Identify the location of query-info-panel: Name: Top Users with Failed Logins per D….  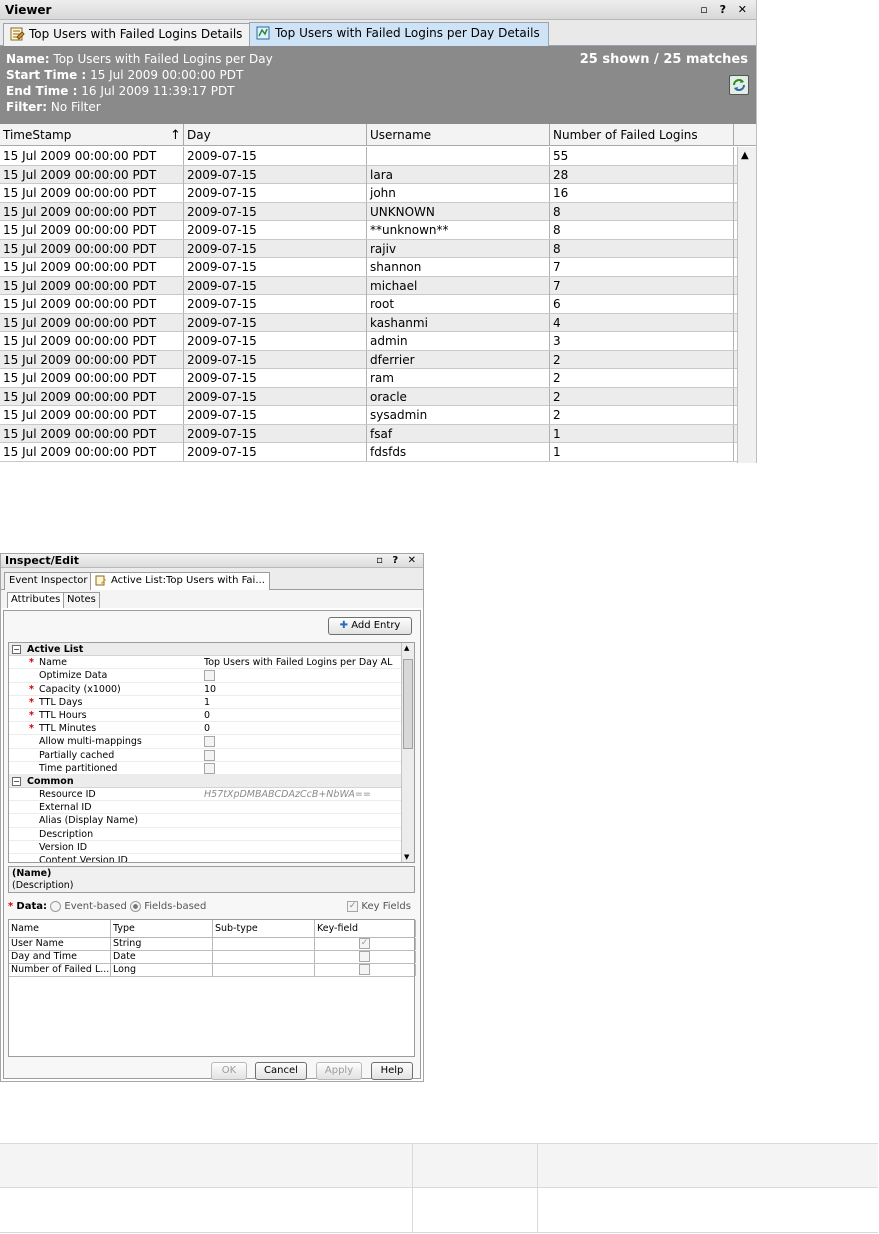
(378, 85).